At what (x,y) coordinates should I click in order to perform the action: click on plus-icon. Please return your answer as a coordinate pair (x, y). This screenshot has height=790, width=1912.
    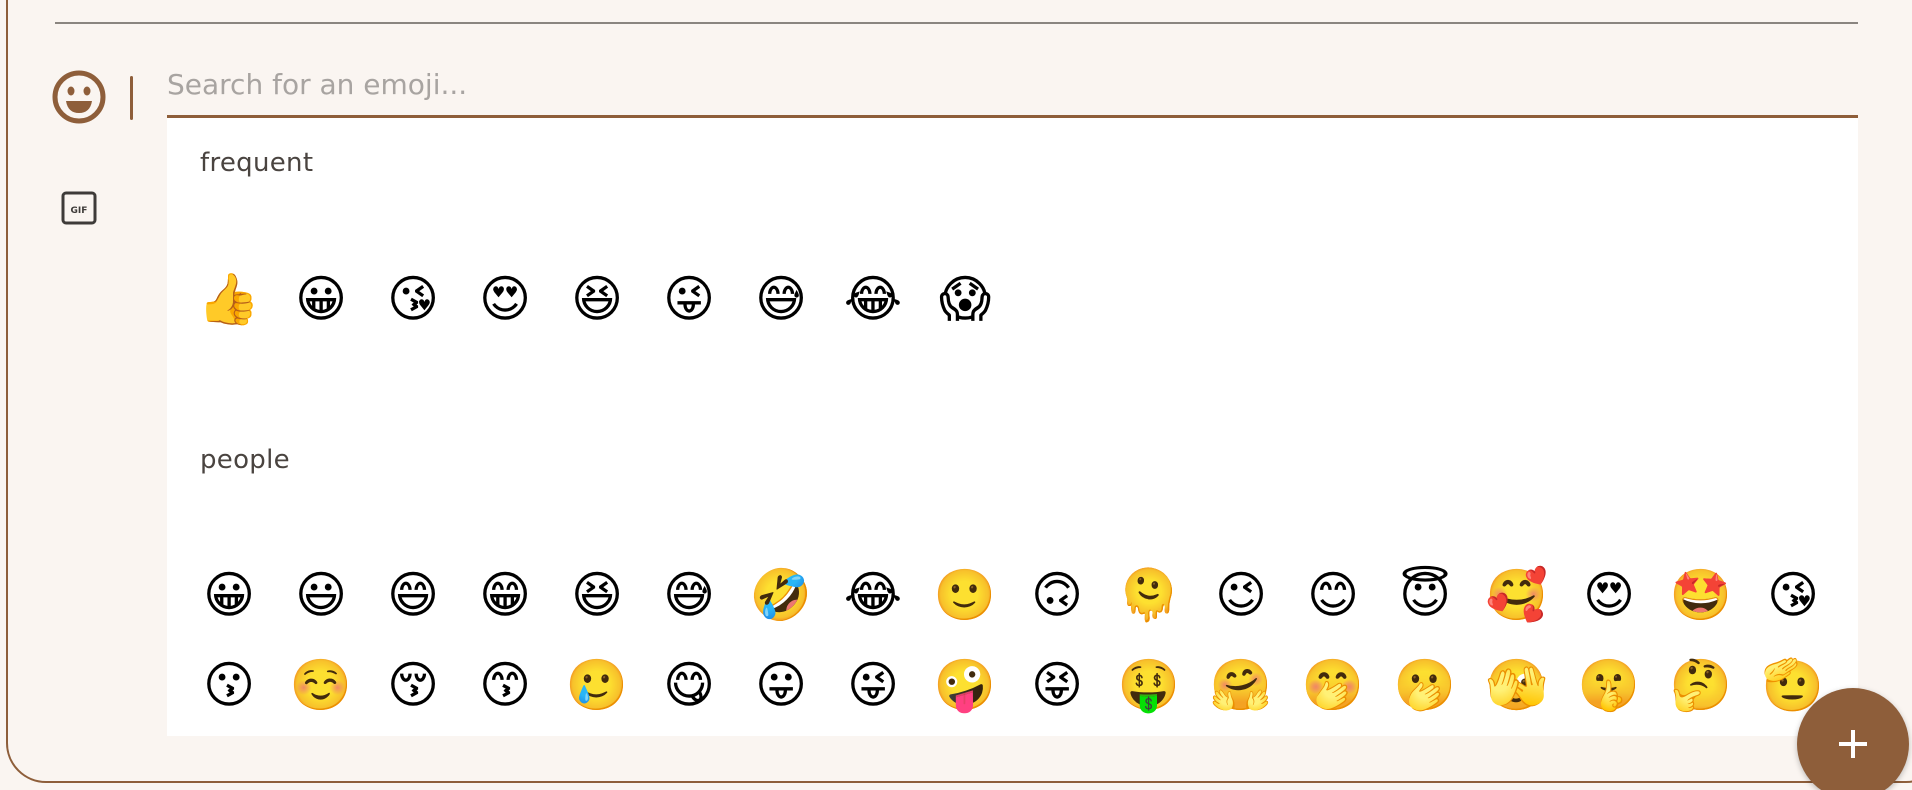
    Looking at the image, I should click on (1853, 744).